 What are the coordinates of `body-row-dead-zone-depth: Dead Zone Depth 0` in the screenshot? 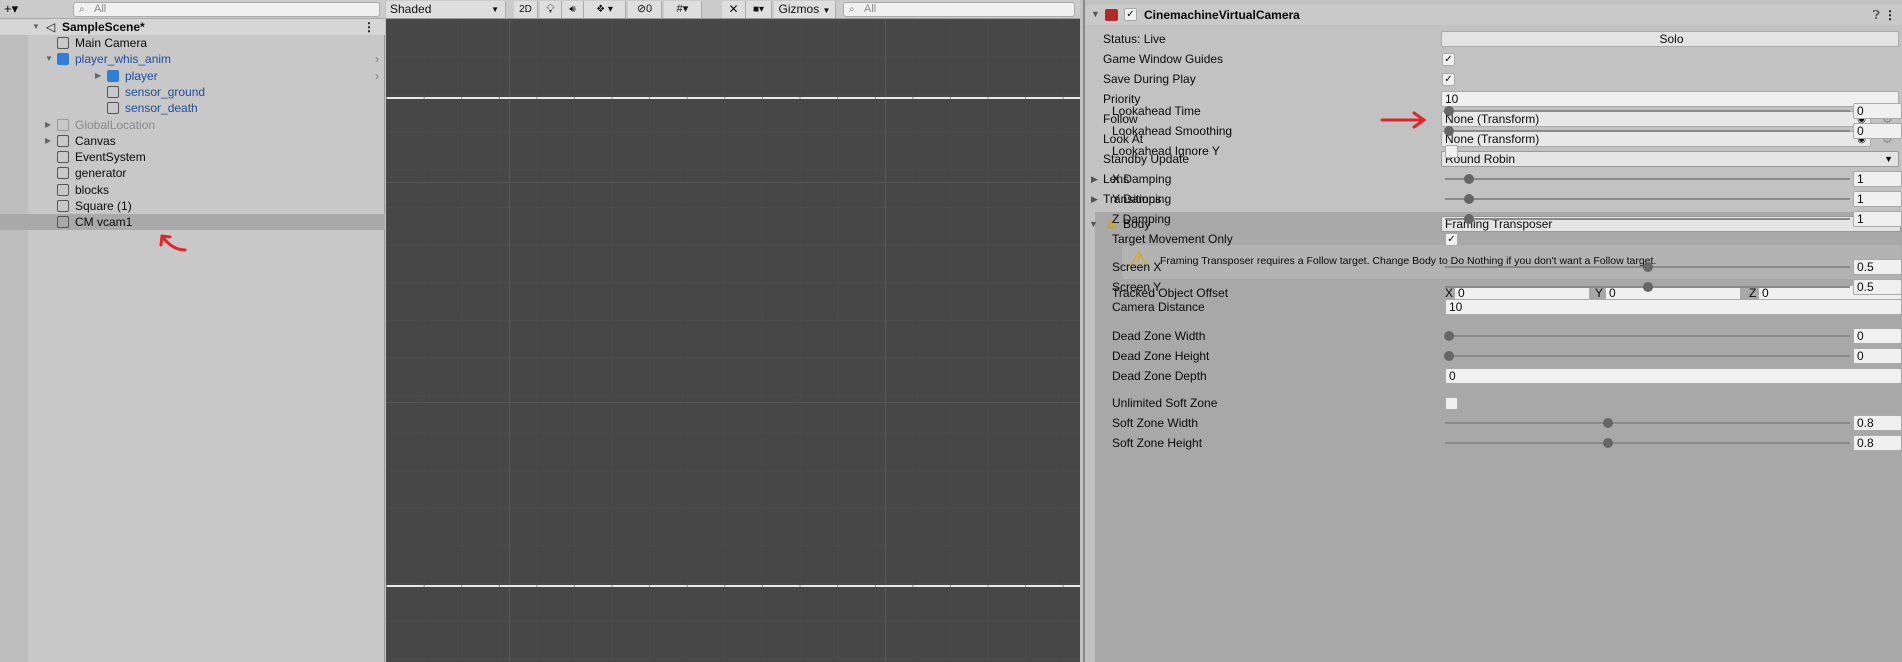 It's located at (1498, 376).